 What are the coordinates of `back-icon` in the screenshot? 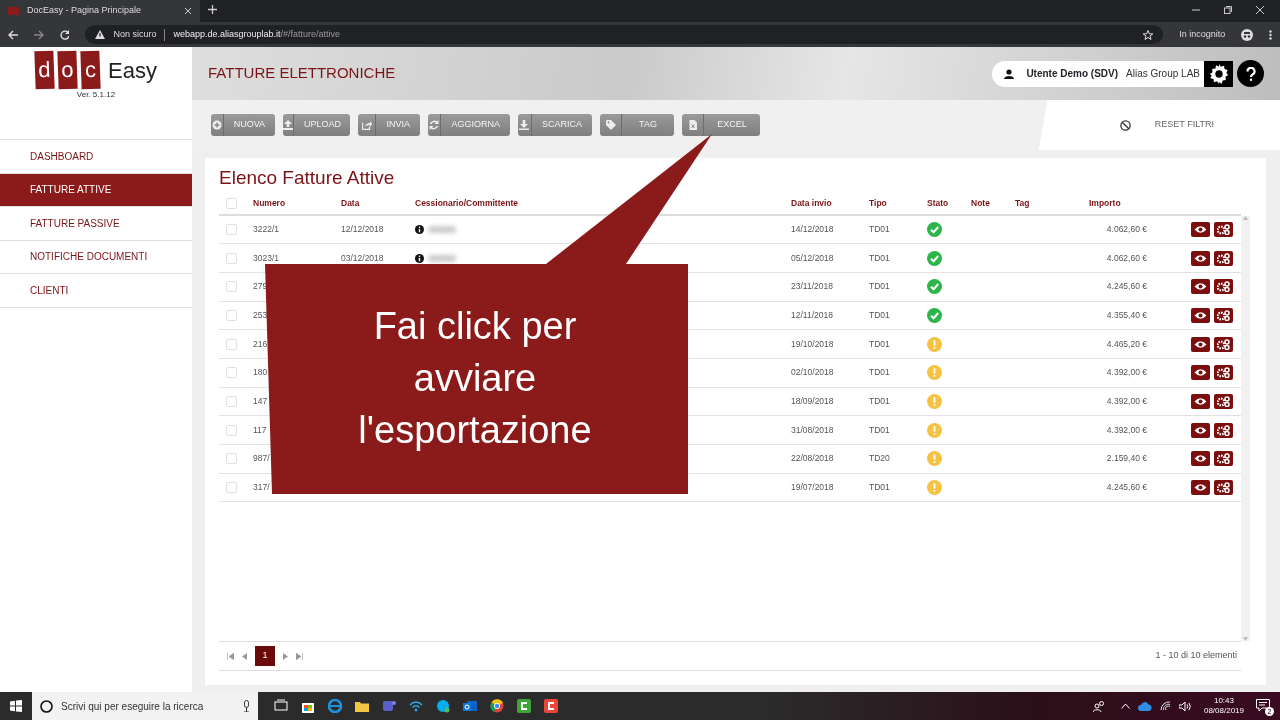 It's located at (13, 34).